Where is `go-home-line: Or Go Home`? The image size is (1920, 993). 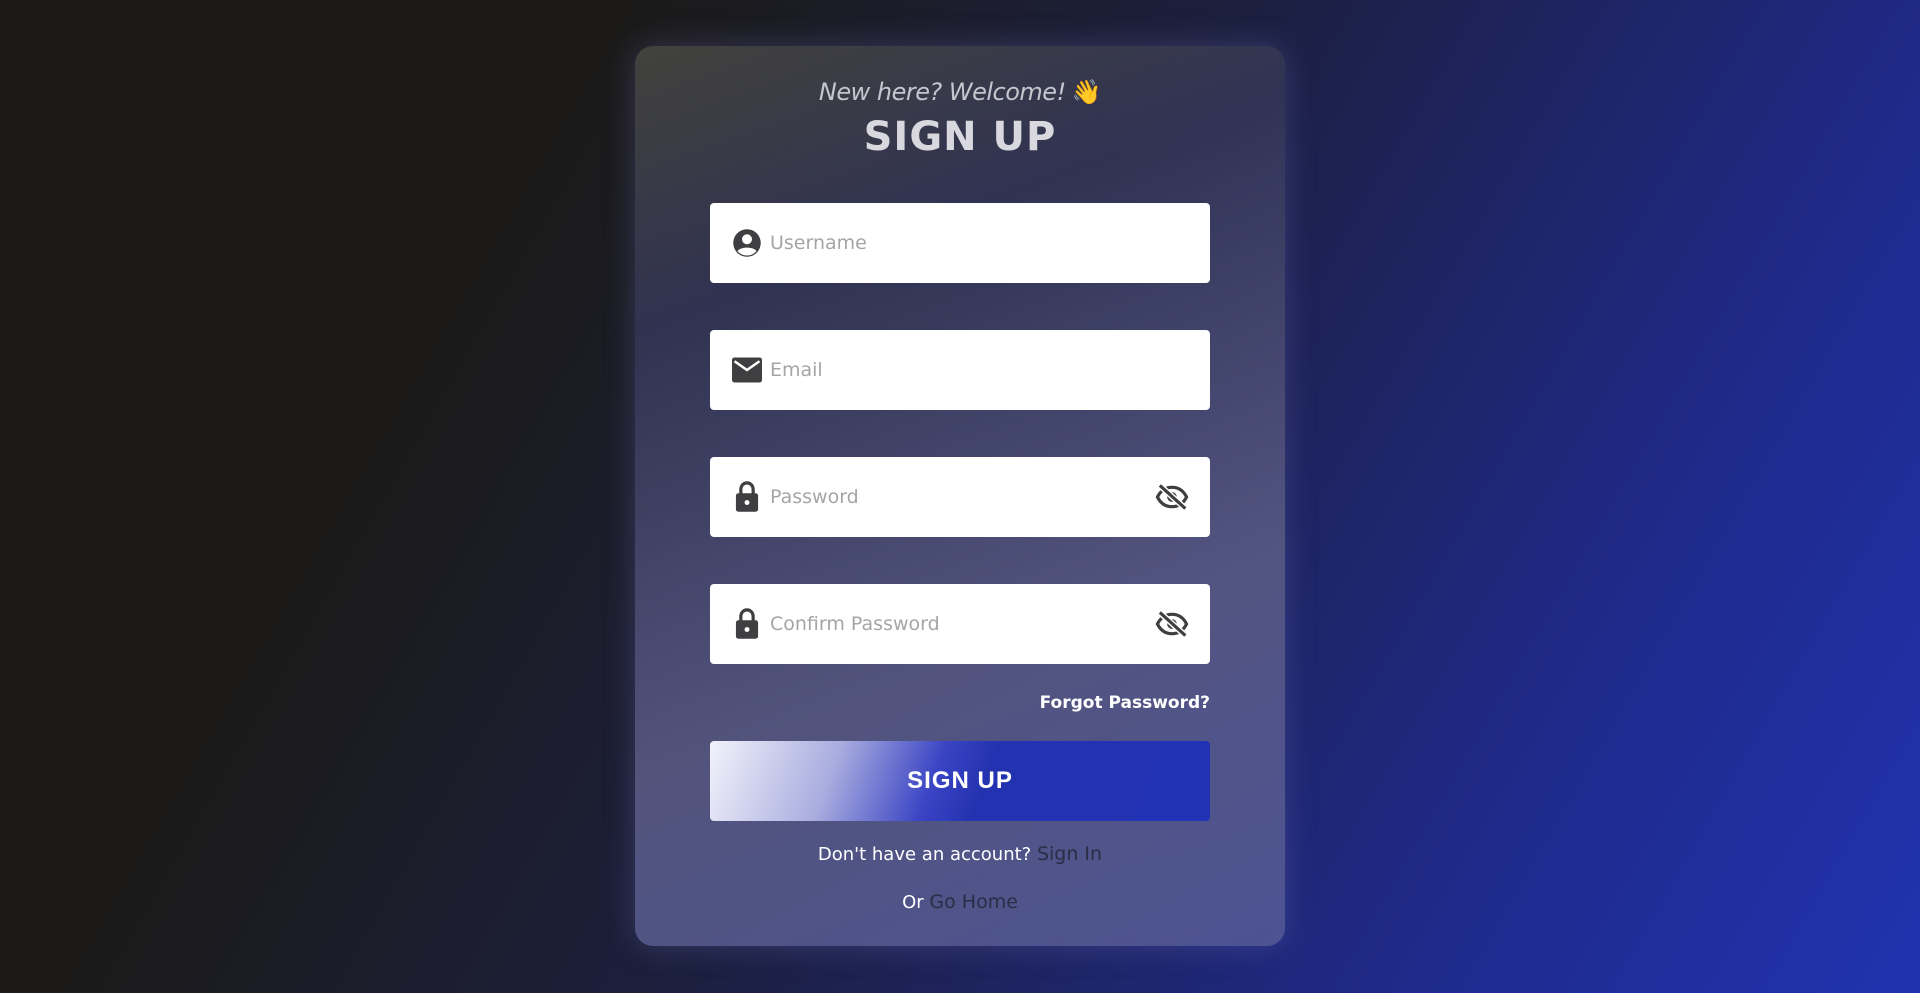
go-home-line: Or Go Home is located at coordinates (960, 902).